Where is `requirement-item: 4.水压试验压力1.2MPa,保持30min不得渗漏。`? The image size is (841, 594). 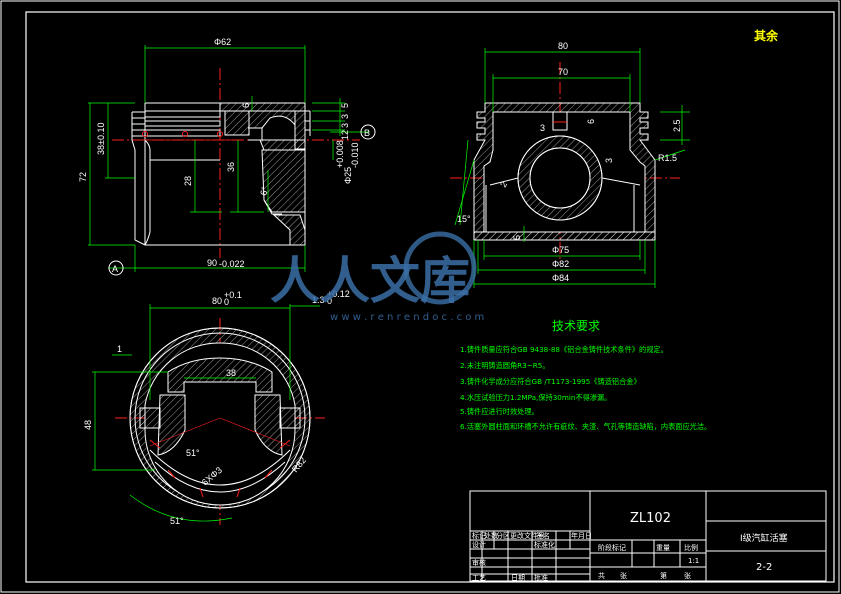
requirement-item: 4.水压试验压力1.2MPa,保持30min不得渗漏。 is located at coordinates (535, 397).